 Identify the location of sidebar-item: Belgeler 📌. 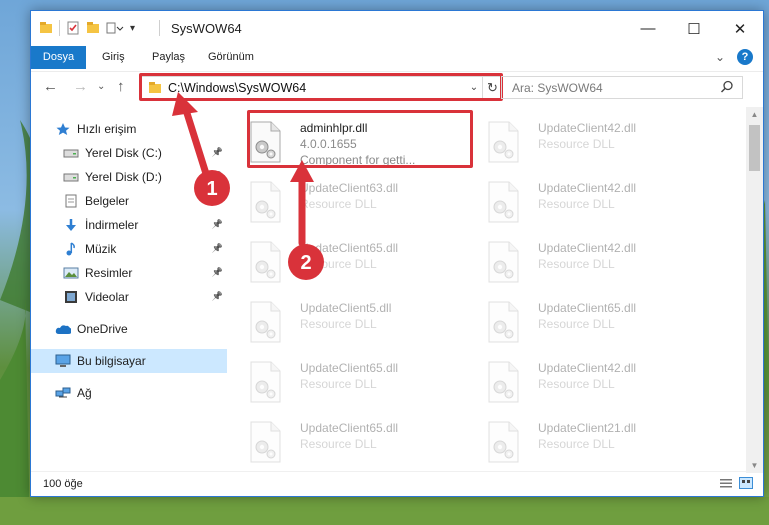
(129, 201).